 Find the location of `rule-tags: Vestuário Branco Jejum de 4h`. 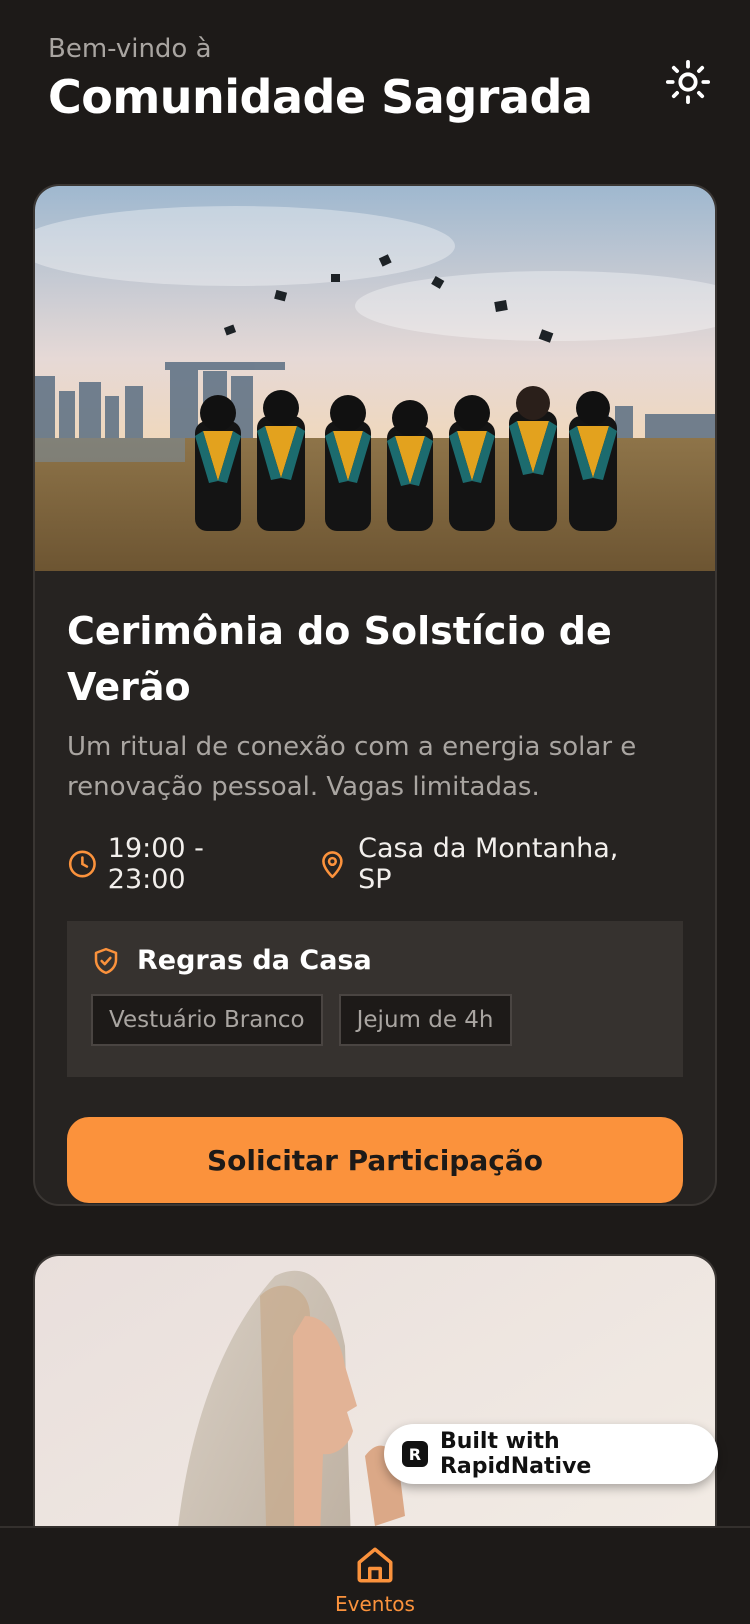

rule-tags: Vestuário Branco Jejum de 4h is located at coordinates (375, 1020).